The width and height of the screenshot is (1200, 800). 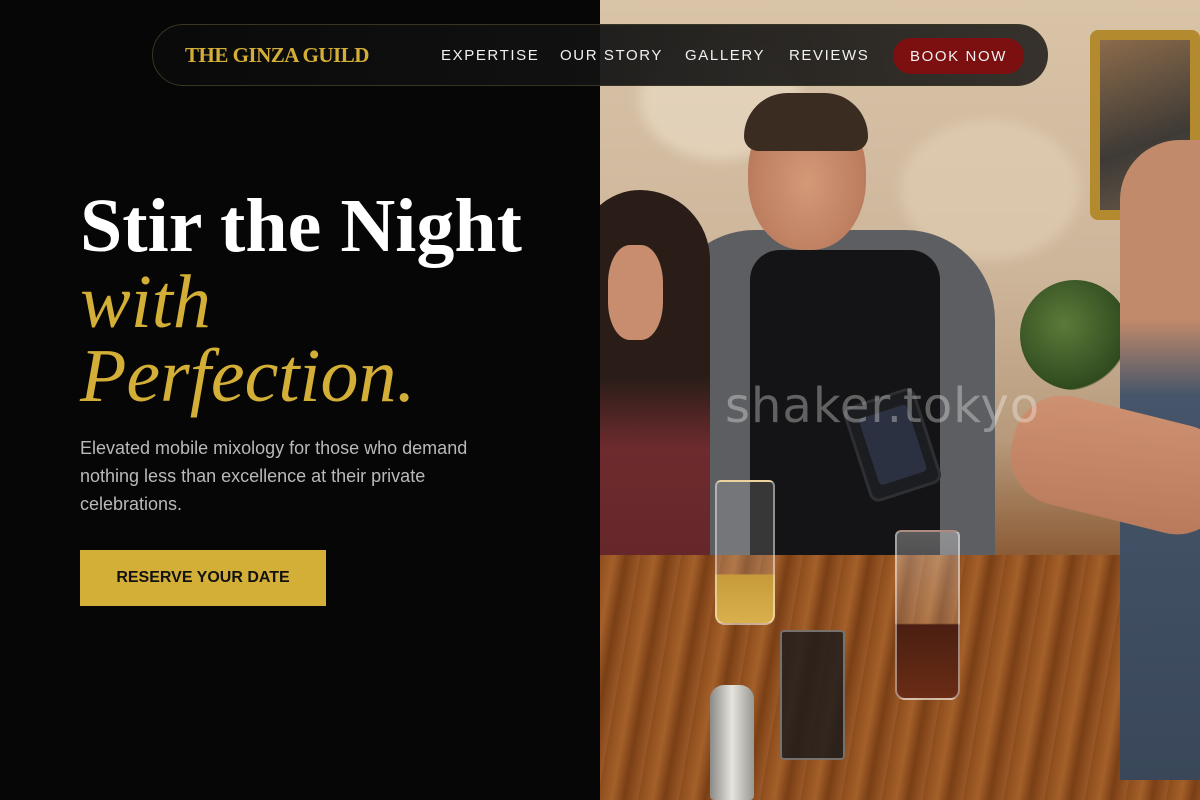 I want to click on bartender-hair, so click(x=806, y=122).